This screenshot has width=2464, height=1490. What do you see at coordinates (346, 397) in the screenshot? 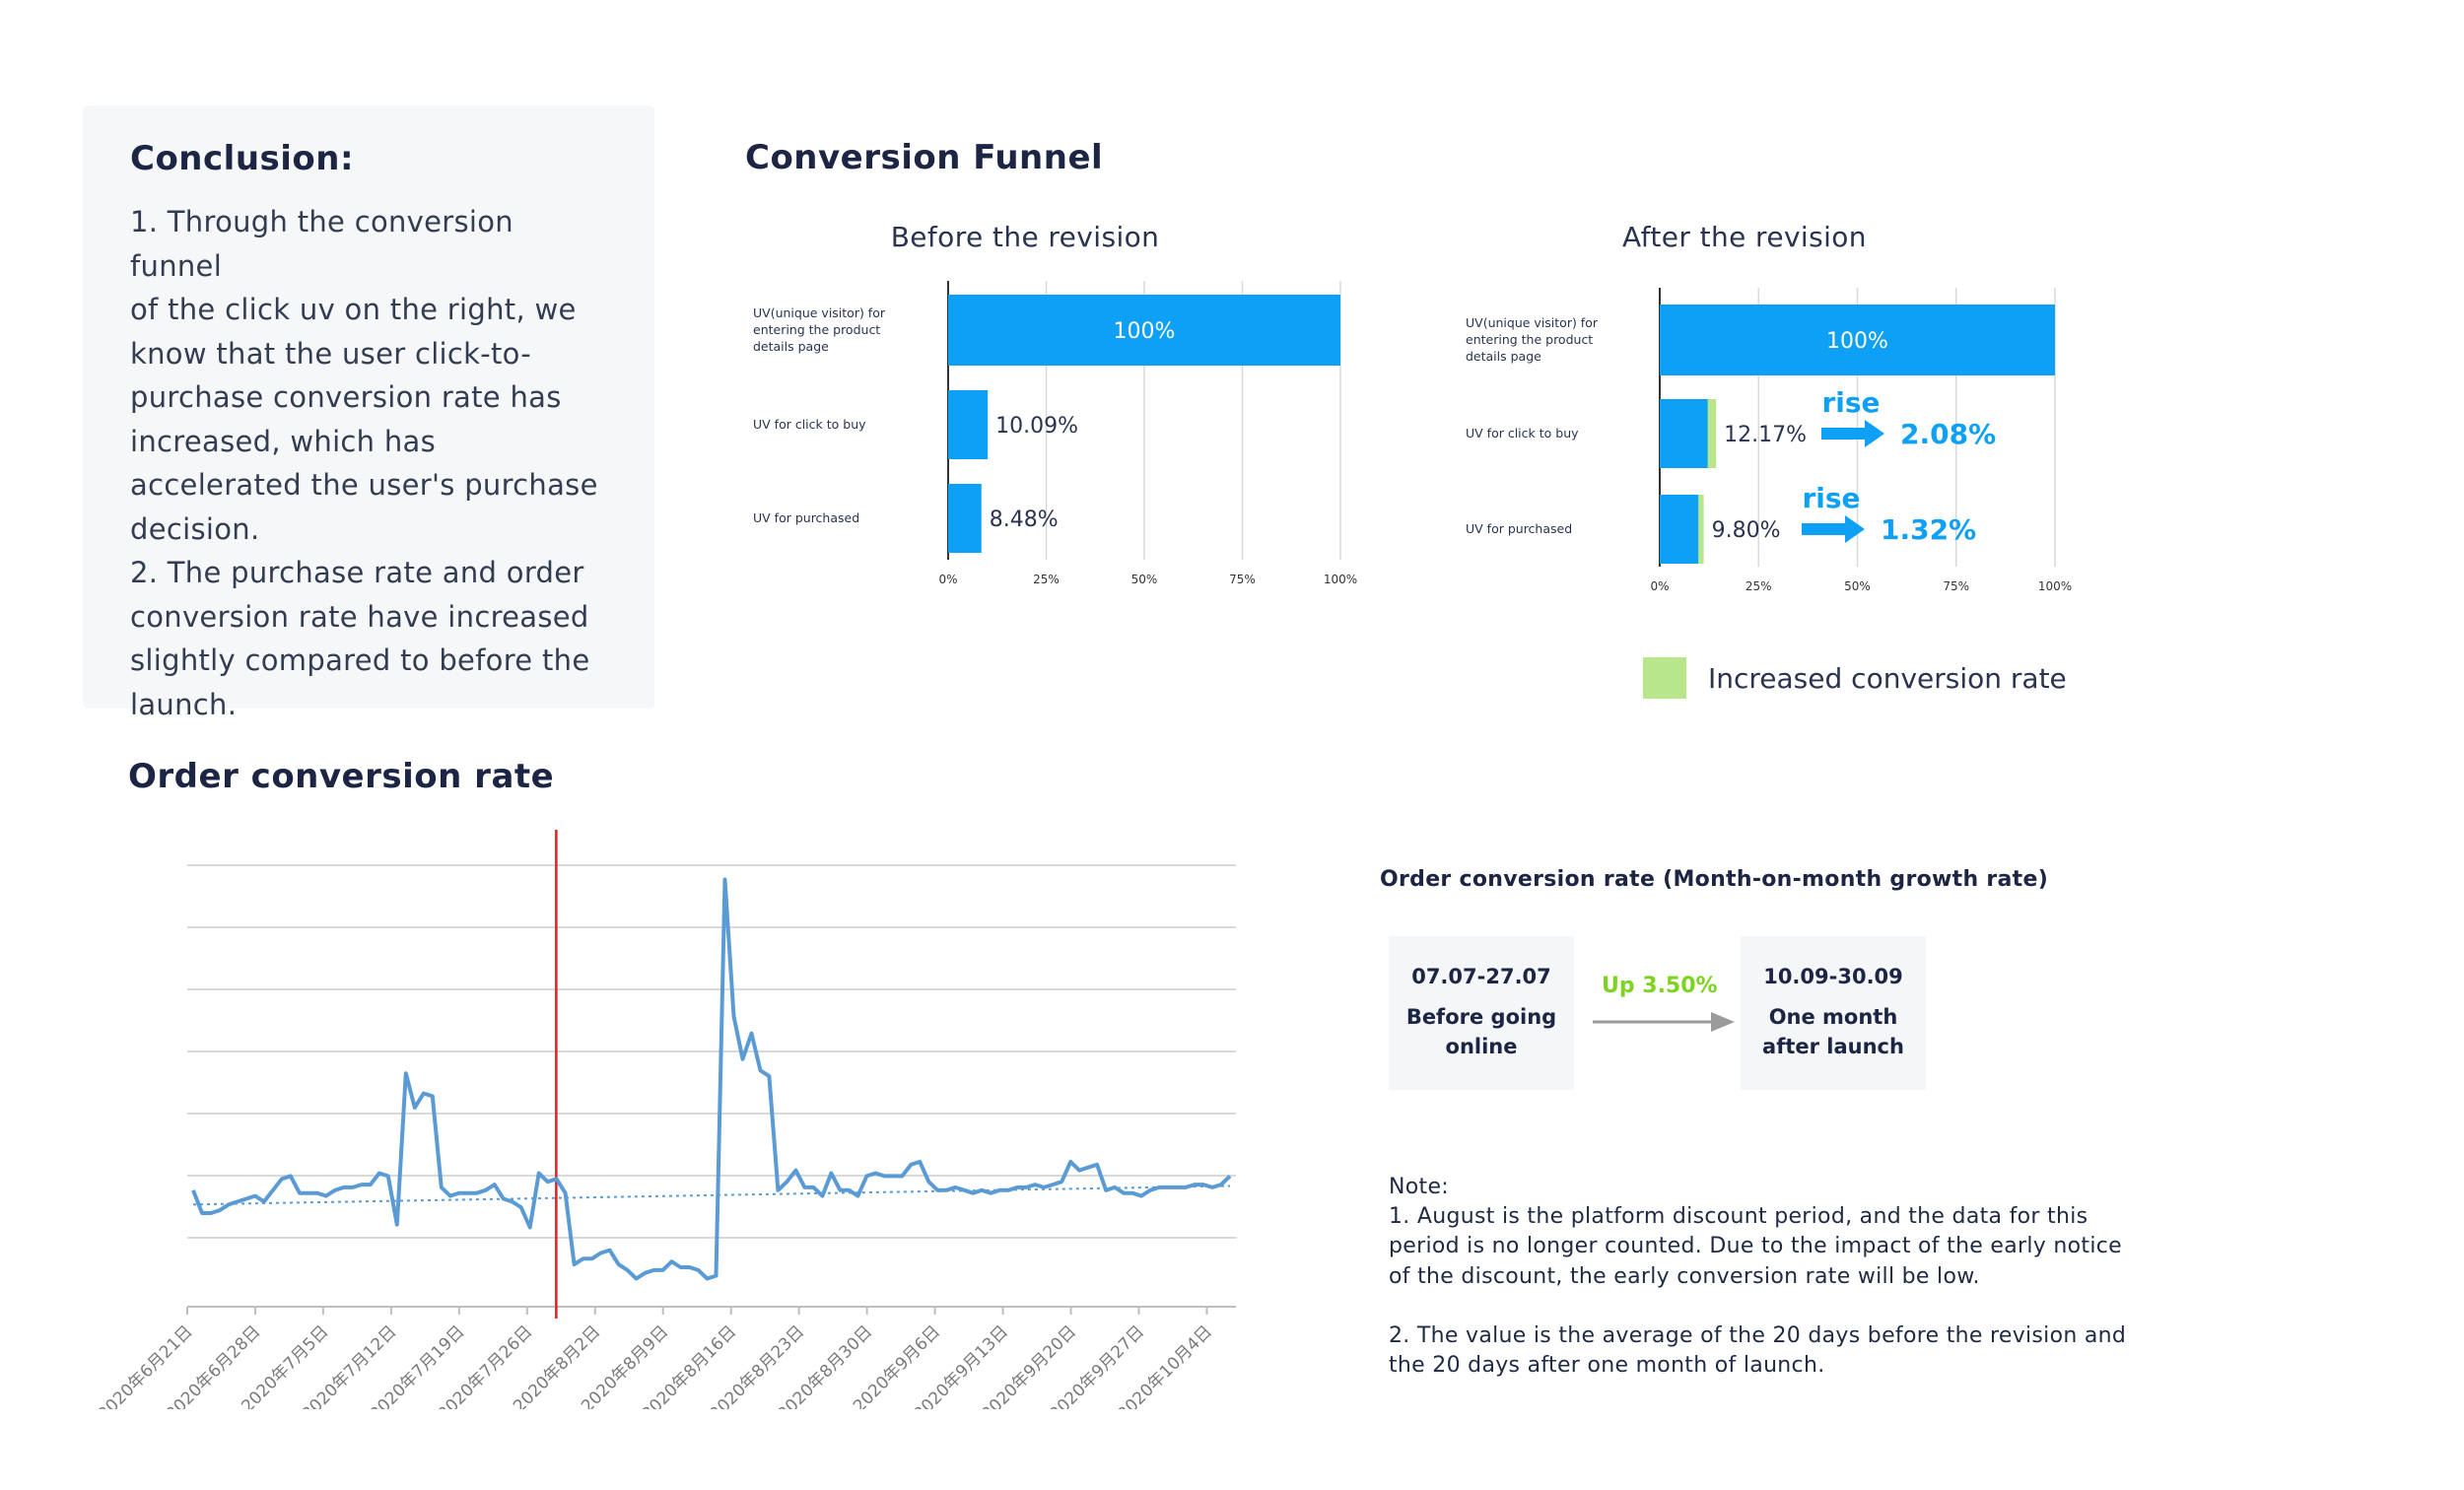
I see `conclusion-line: purchase conversion rate has` at bounding box center [346, 397].